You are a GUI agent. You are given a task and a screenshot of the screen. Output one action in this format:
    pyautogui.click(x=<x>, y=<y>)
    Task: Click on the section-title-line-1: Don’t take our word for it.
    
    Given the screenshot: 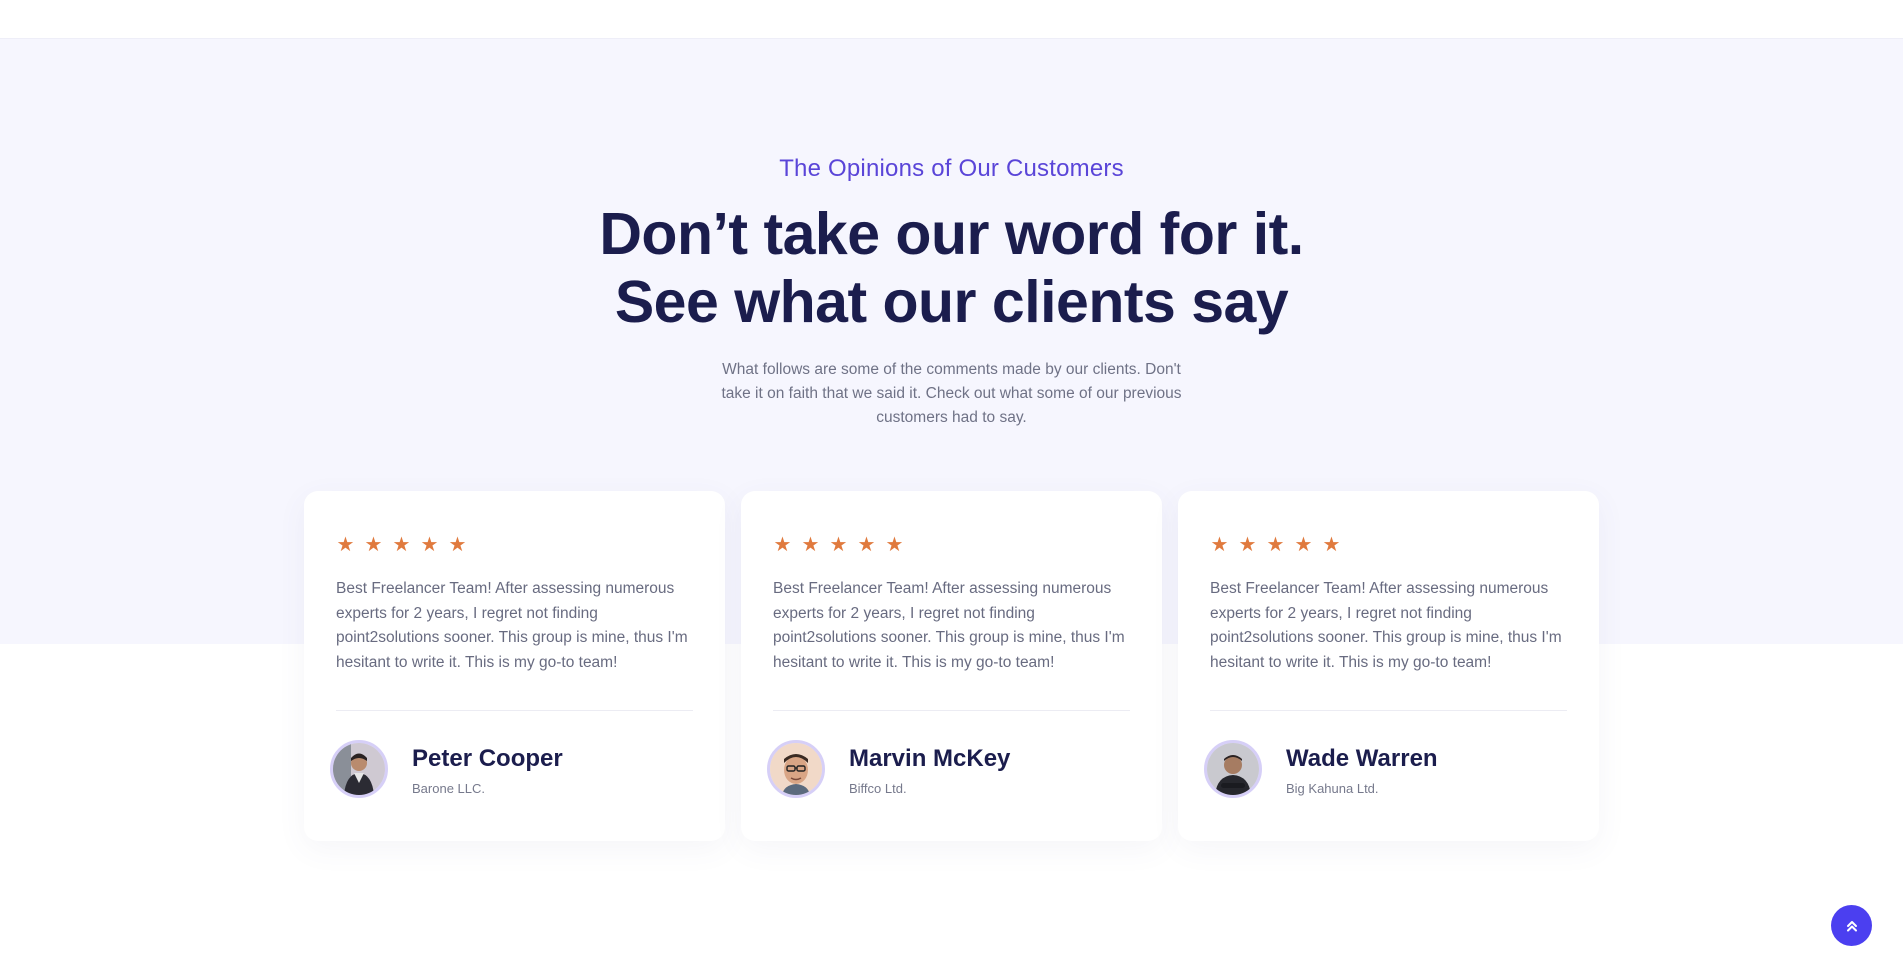 What is the action you would take?
    pyautogui.click(x=951, y=234)
    